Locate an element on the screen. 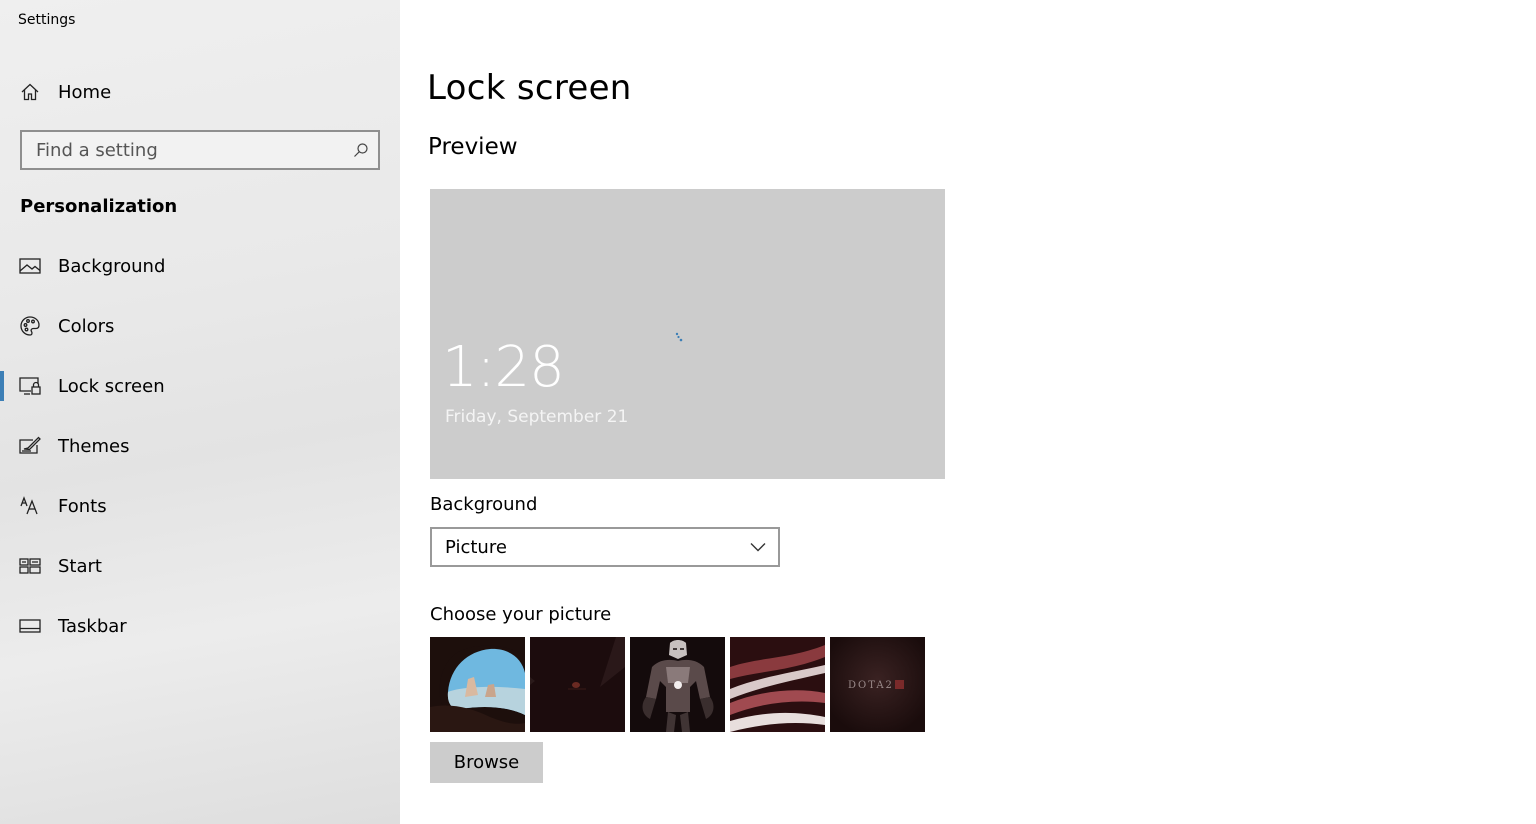 The image size is (1536, 824). sidebar-item-label: Start is located at coordinates (80, 566).